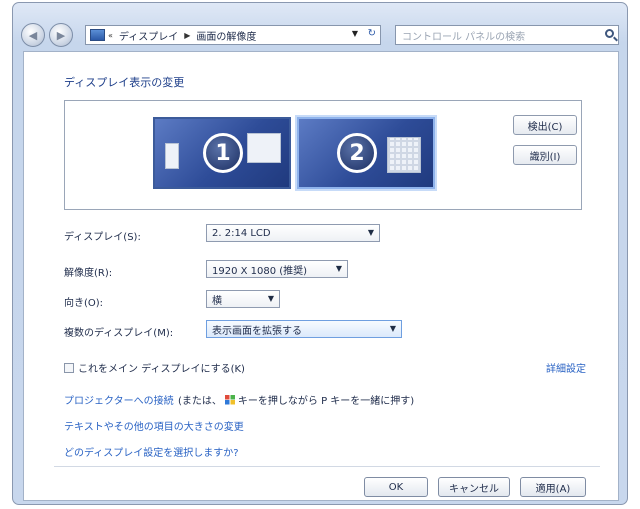 The height and width of the screenshot is (509, 640). Describe the element at coordinates (553, 487) in the screenshot. I see `apply-button: 適用(A)` at that location.